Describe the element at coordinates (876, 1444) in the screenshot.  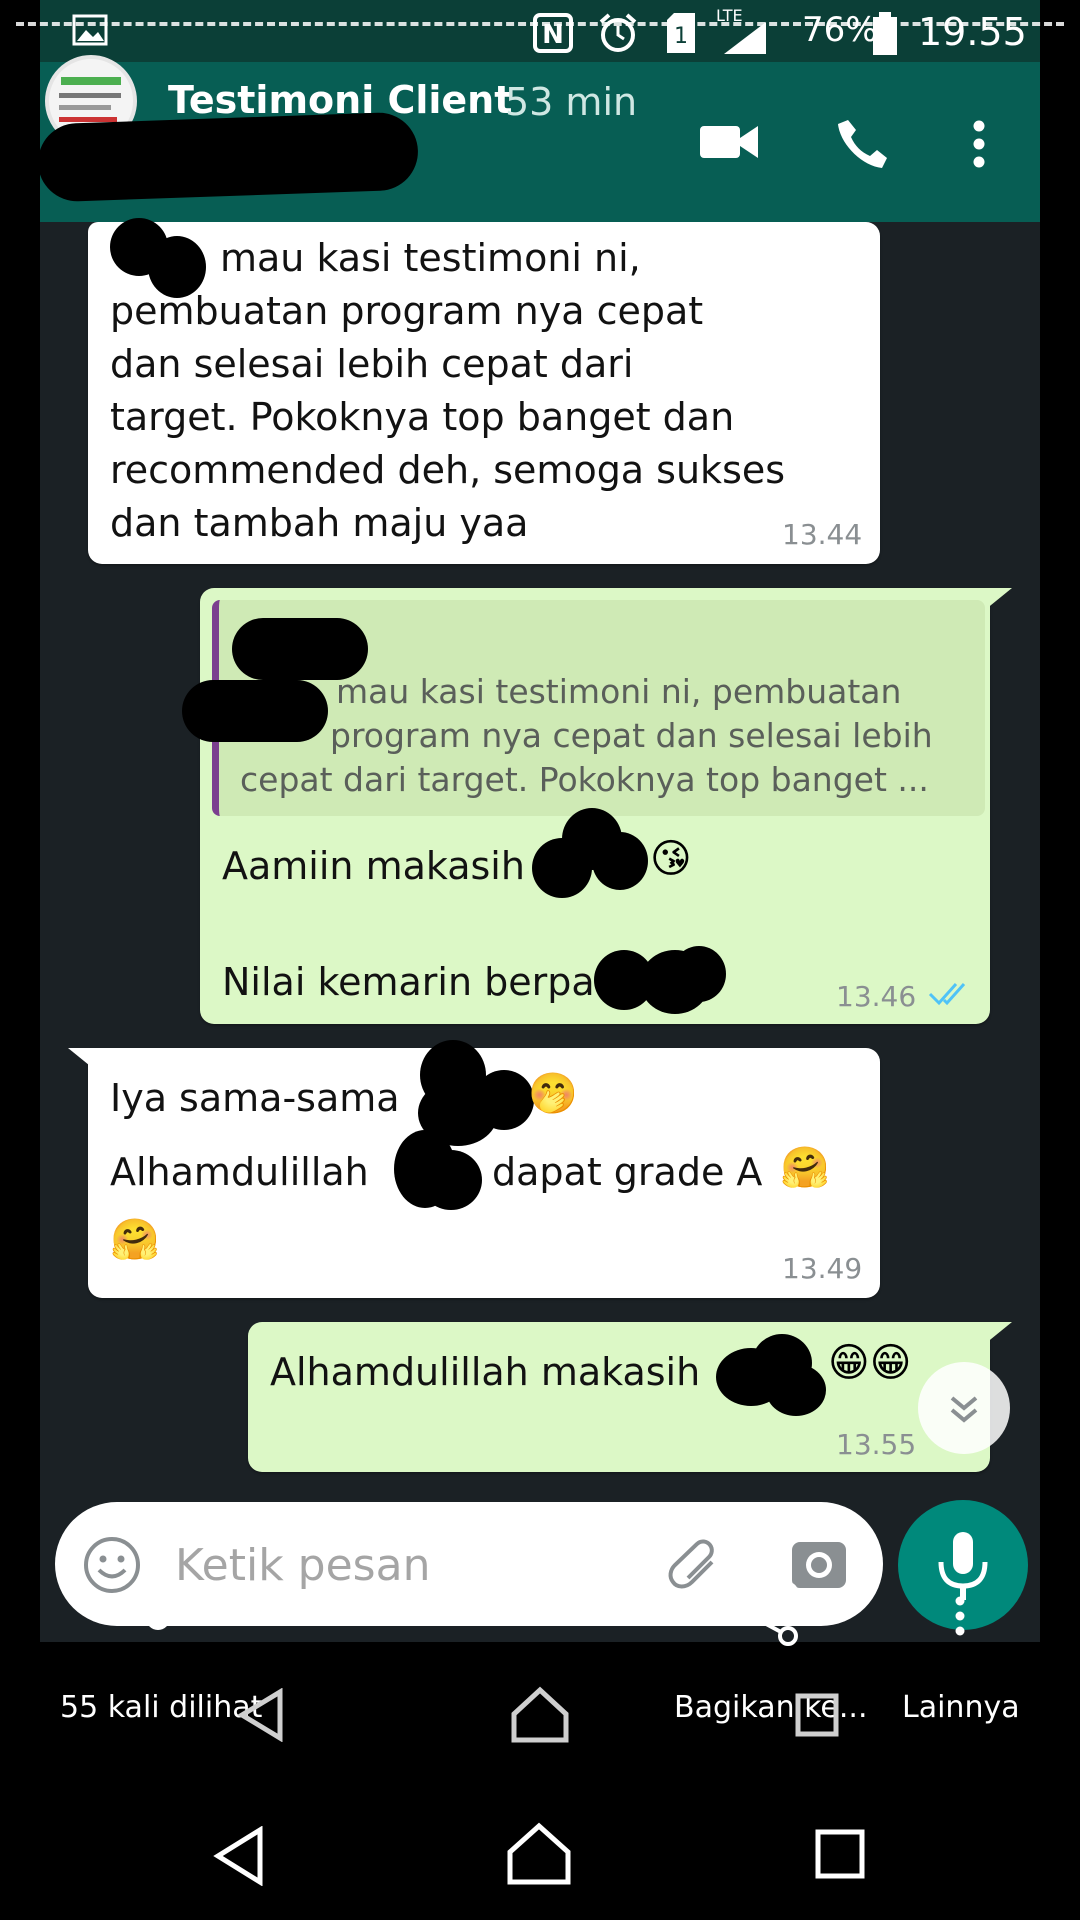
I see `message-time: 13.55` at that location.